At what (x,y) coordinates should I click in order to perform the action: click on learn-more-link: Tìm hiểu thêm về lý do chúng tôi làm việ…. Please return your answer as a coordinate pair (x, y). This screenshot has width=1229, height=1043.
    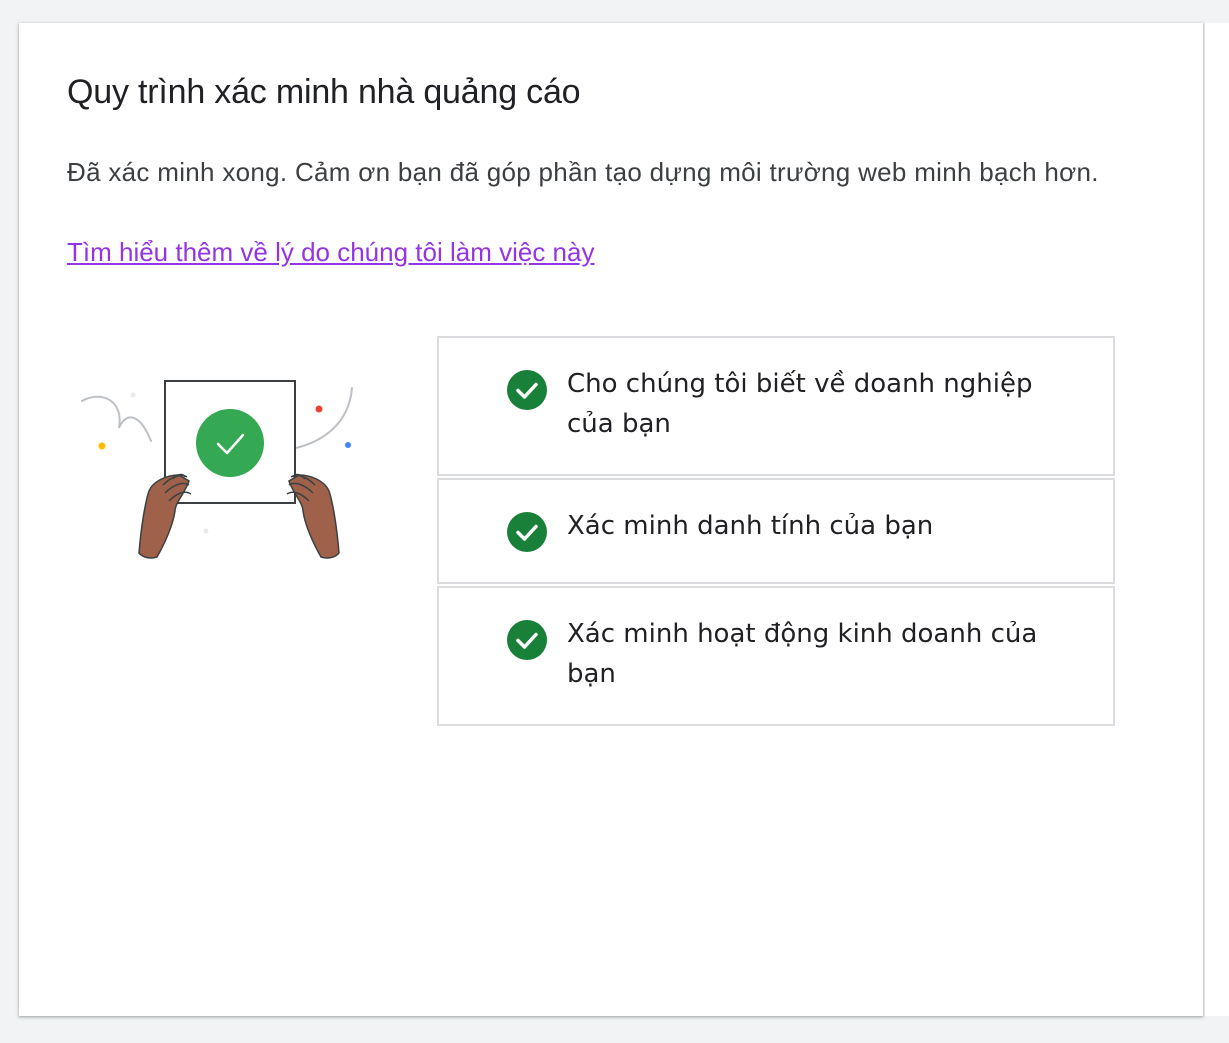
    Looking at the image, I should click on (330, 252).